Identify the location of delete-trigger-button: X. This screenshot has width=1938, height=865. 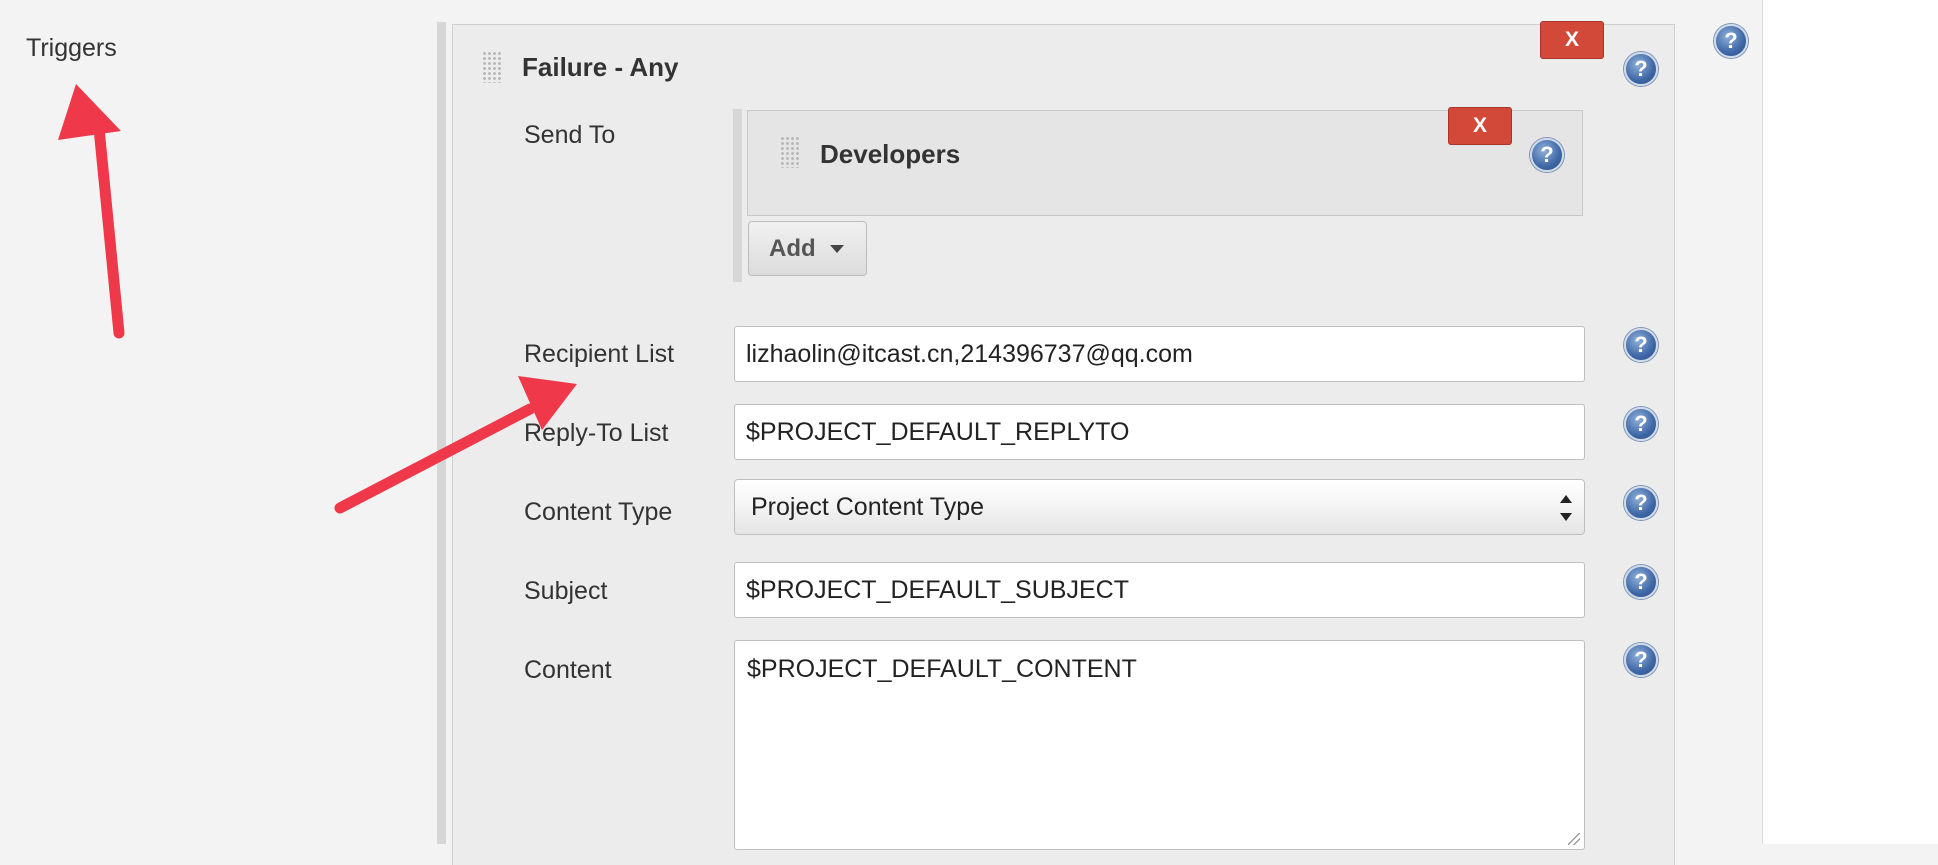
(1572, 40).